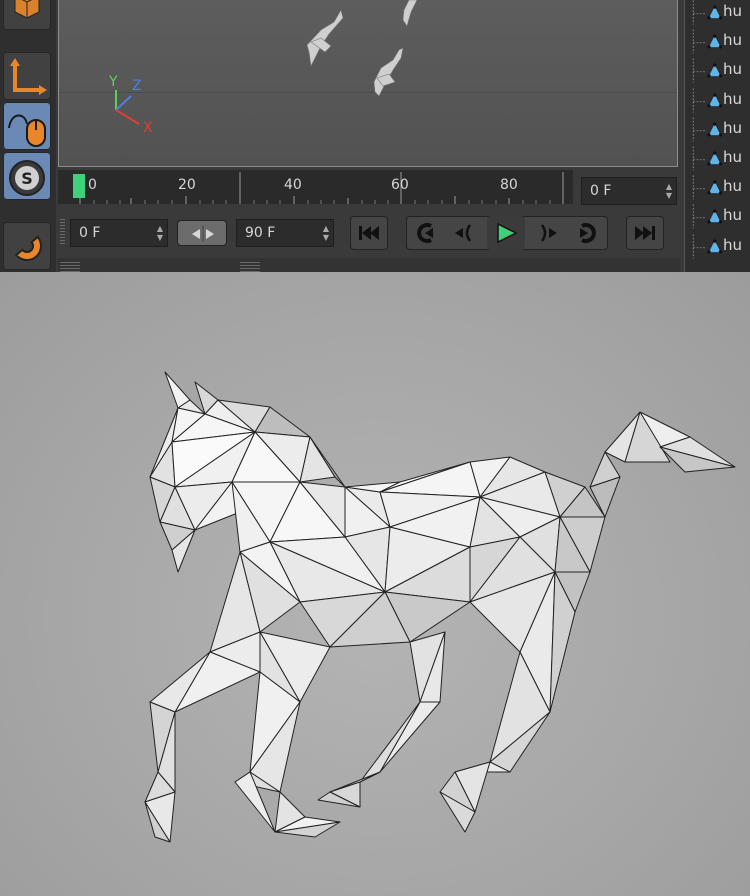 The height and width of the screenshot is (896, 750). Describe the element at coordinates (127, 107) in the screenshot. I see `axis-gizmo` at that location.